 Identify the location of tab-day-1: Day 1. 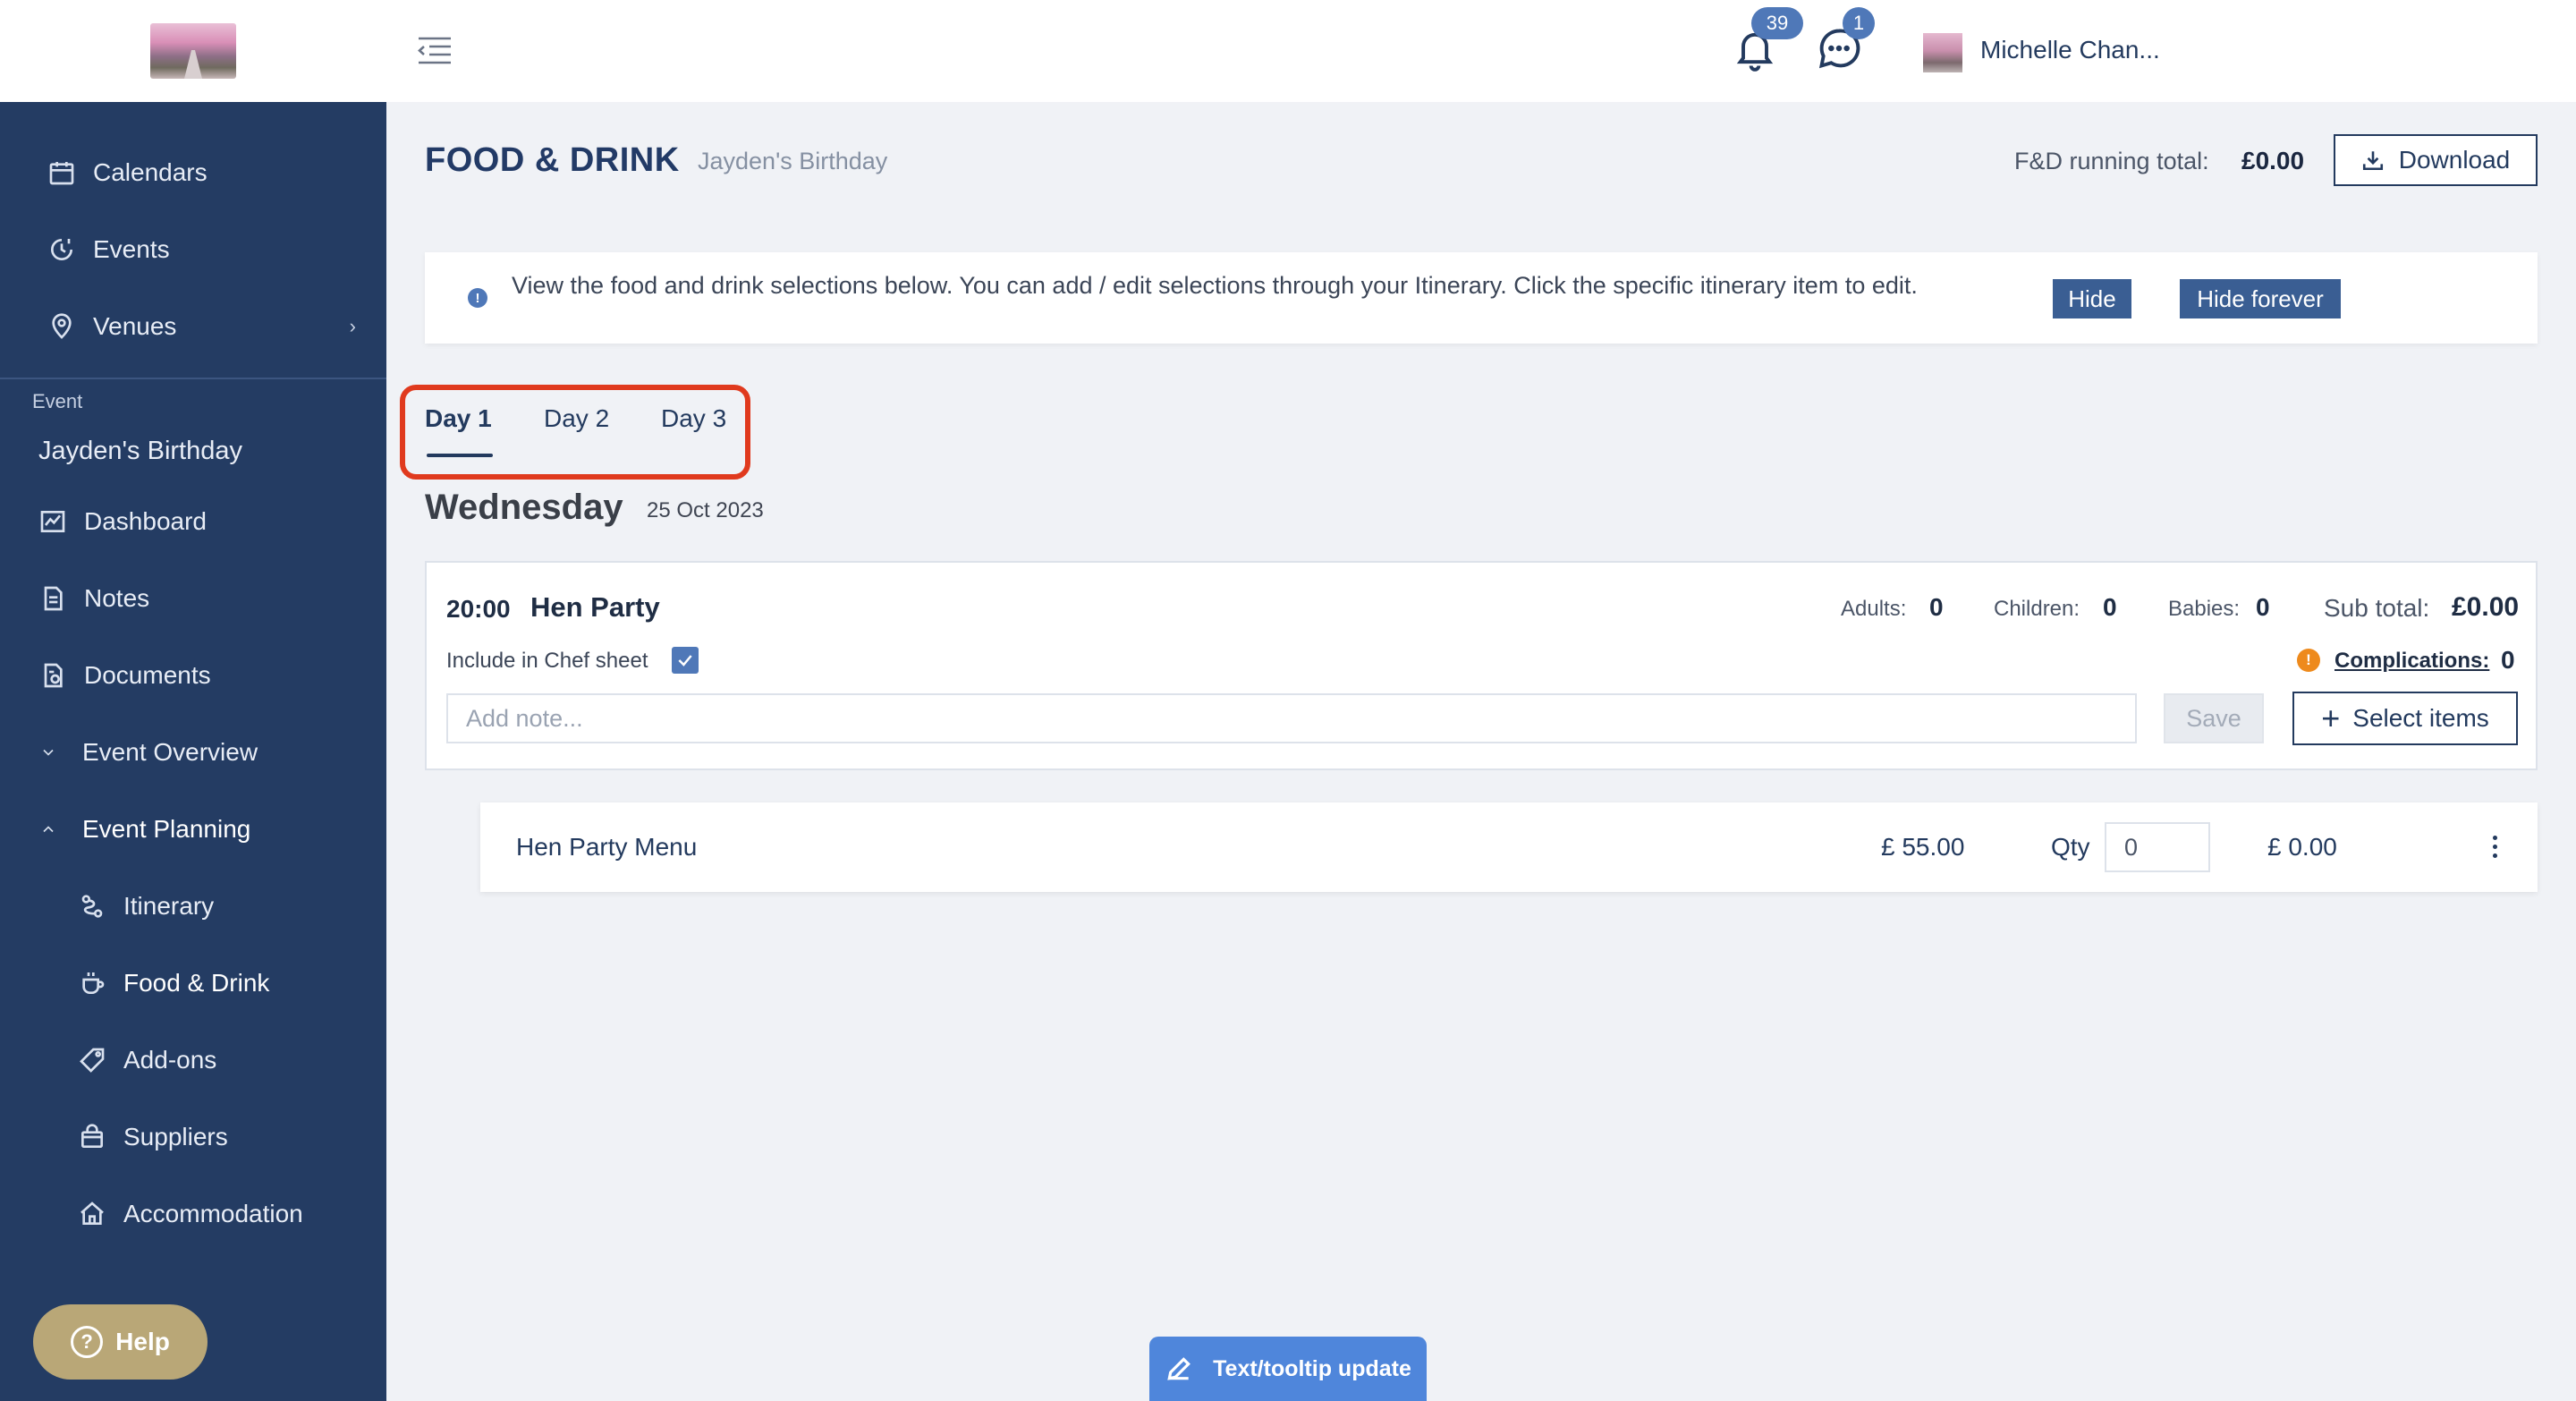
(458, 418).